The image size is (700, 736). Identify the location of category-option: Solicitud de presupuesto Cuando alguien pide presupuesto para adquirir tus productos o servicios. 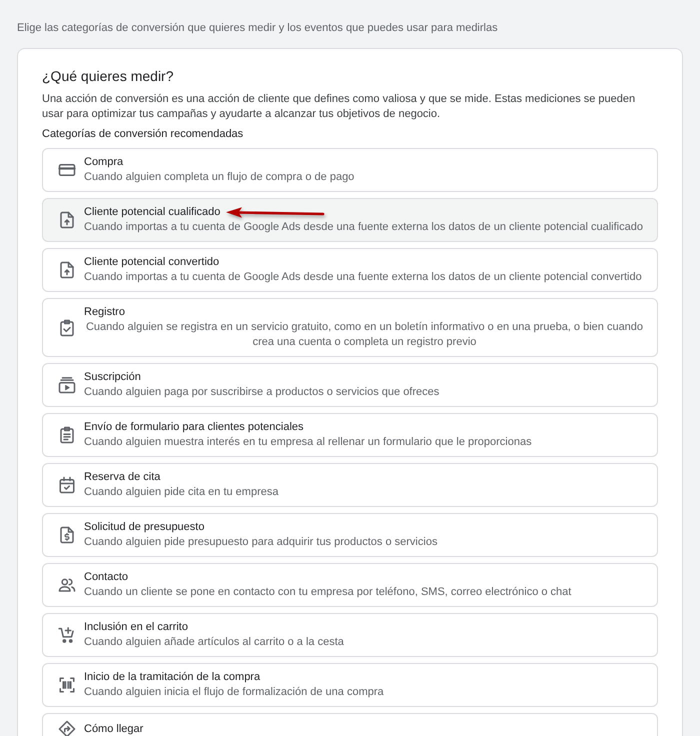
(350, 535).